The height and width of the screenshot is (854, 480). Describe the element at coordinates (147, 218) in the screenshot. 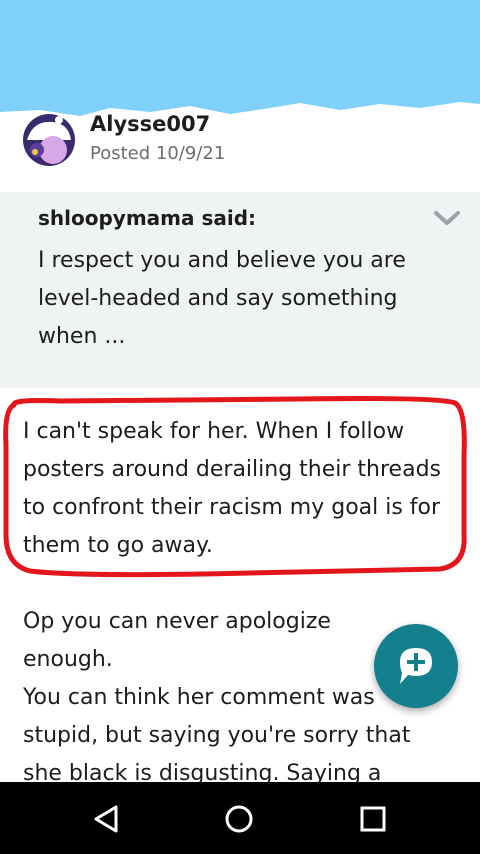

I see `quote-author: shloopymama said:` at that location.